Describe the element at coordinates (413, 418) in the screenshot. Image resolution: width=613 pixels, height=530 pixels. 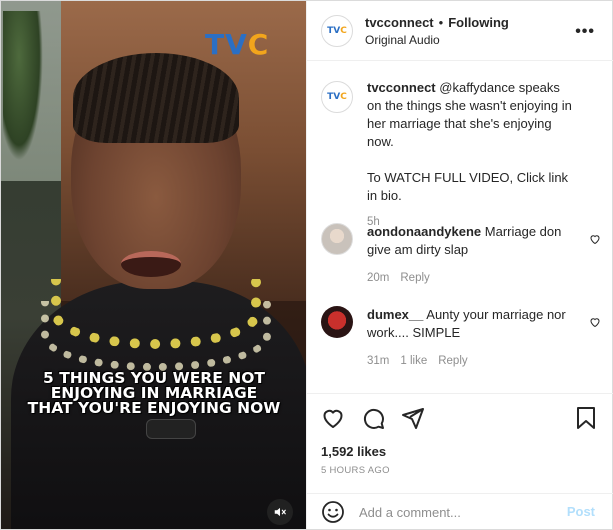
I see `share-send-icon` at that location.